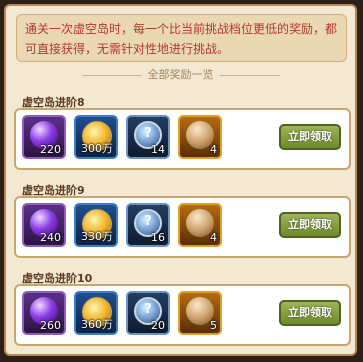  Describe the element at coordinates (50, 237) in the screenshot. I see `item-count: 240` at that location.